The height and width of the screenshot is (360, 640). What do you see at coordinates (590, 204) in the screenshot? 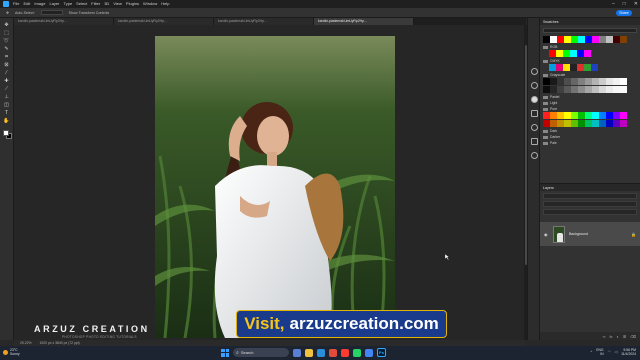
I see `blend-mode-select` at bounding box center [590, 204].